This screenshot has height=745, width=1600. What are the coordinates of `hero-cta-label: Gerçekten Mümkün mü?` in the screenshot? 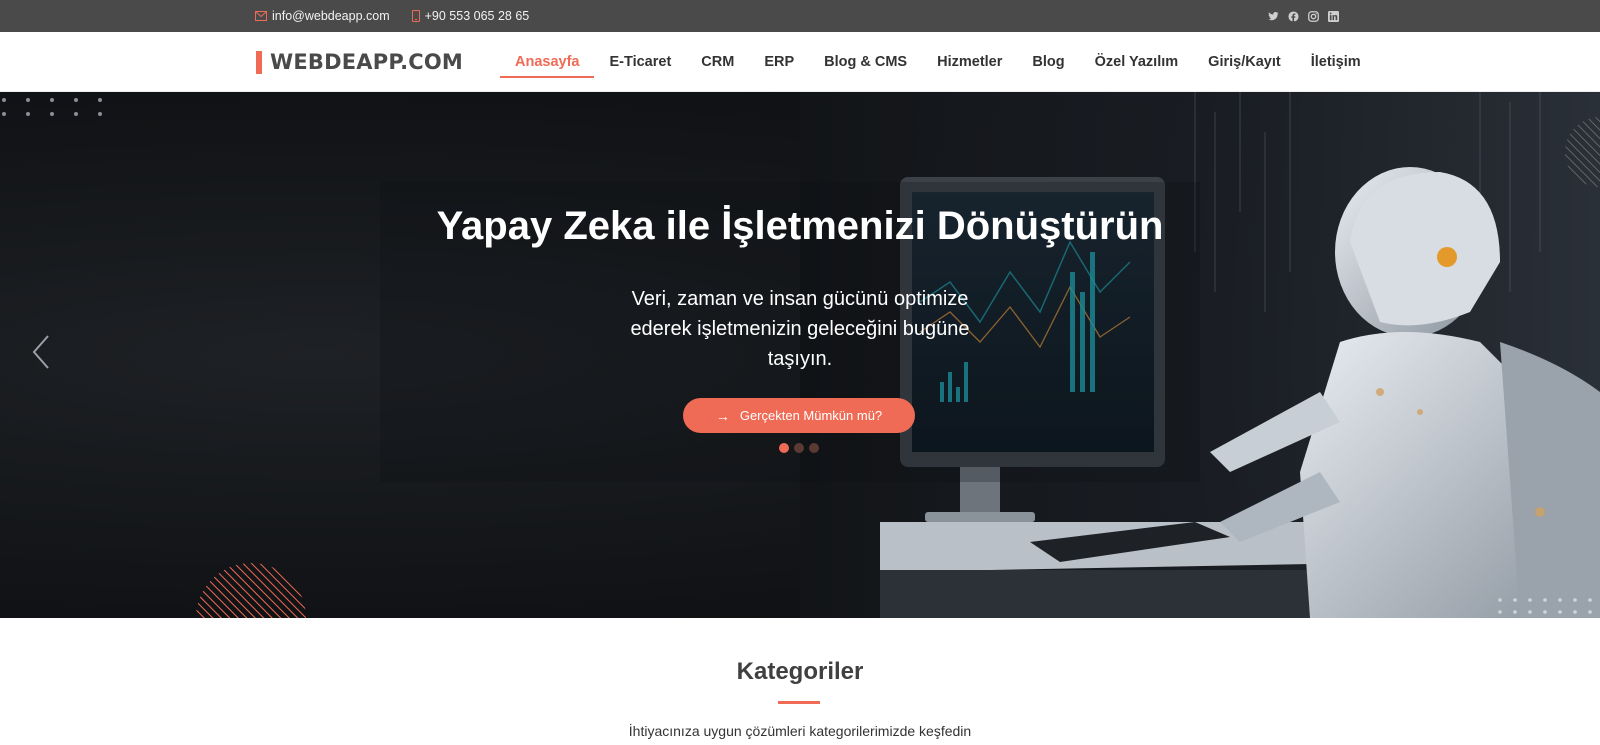 It's located at (811, 415).